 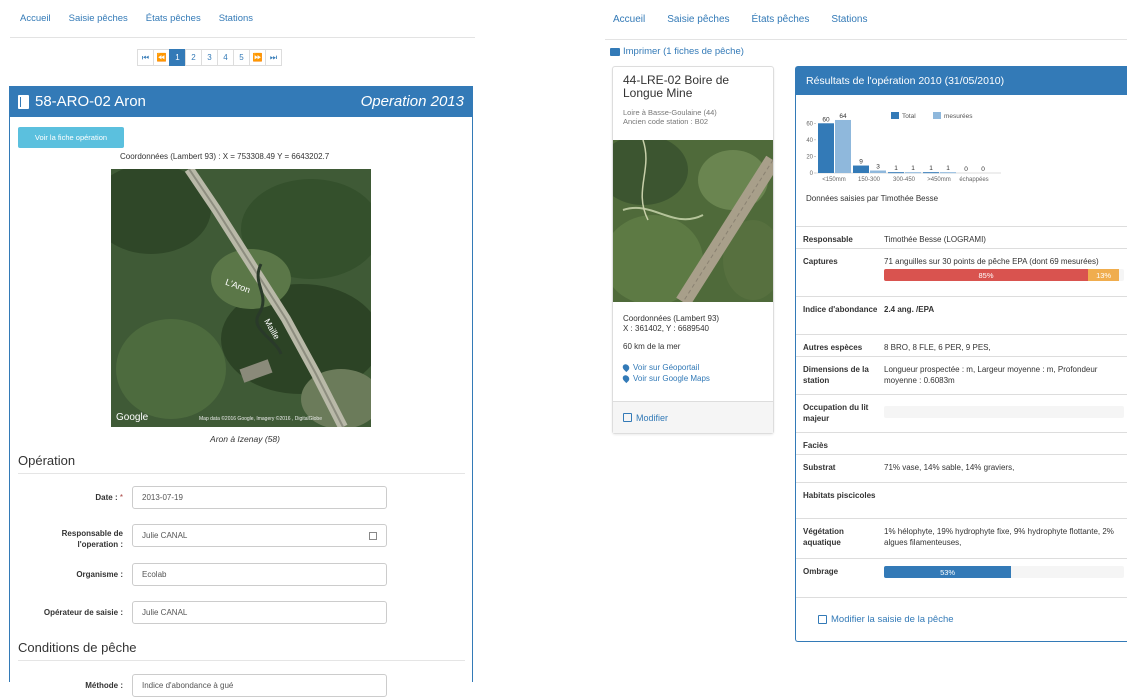 I want to click on last-page-icon: ⏭, so click(x=273, y=57).